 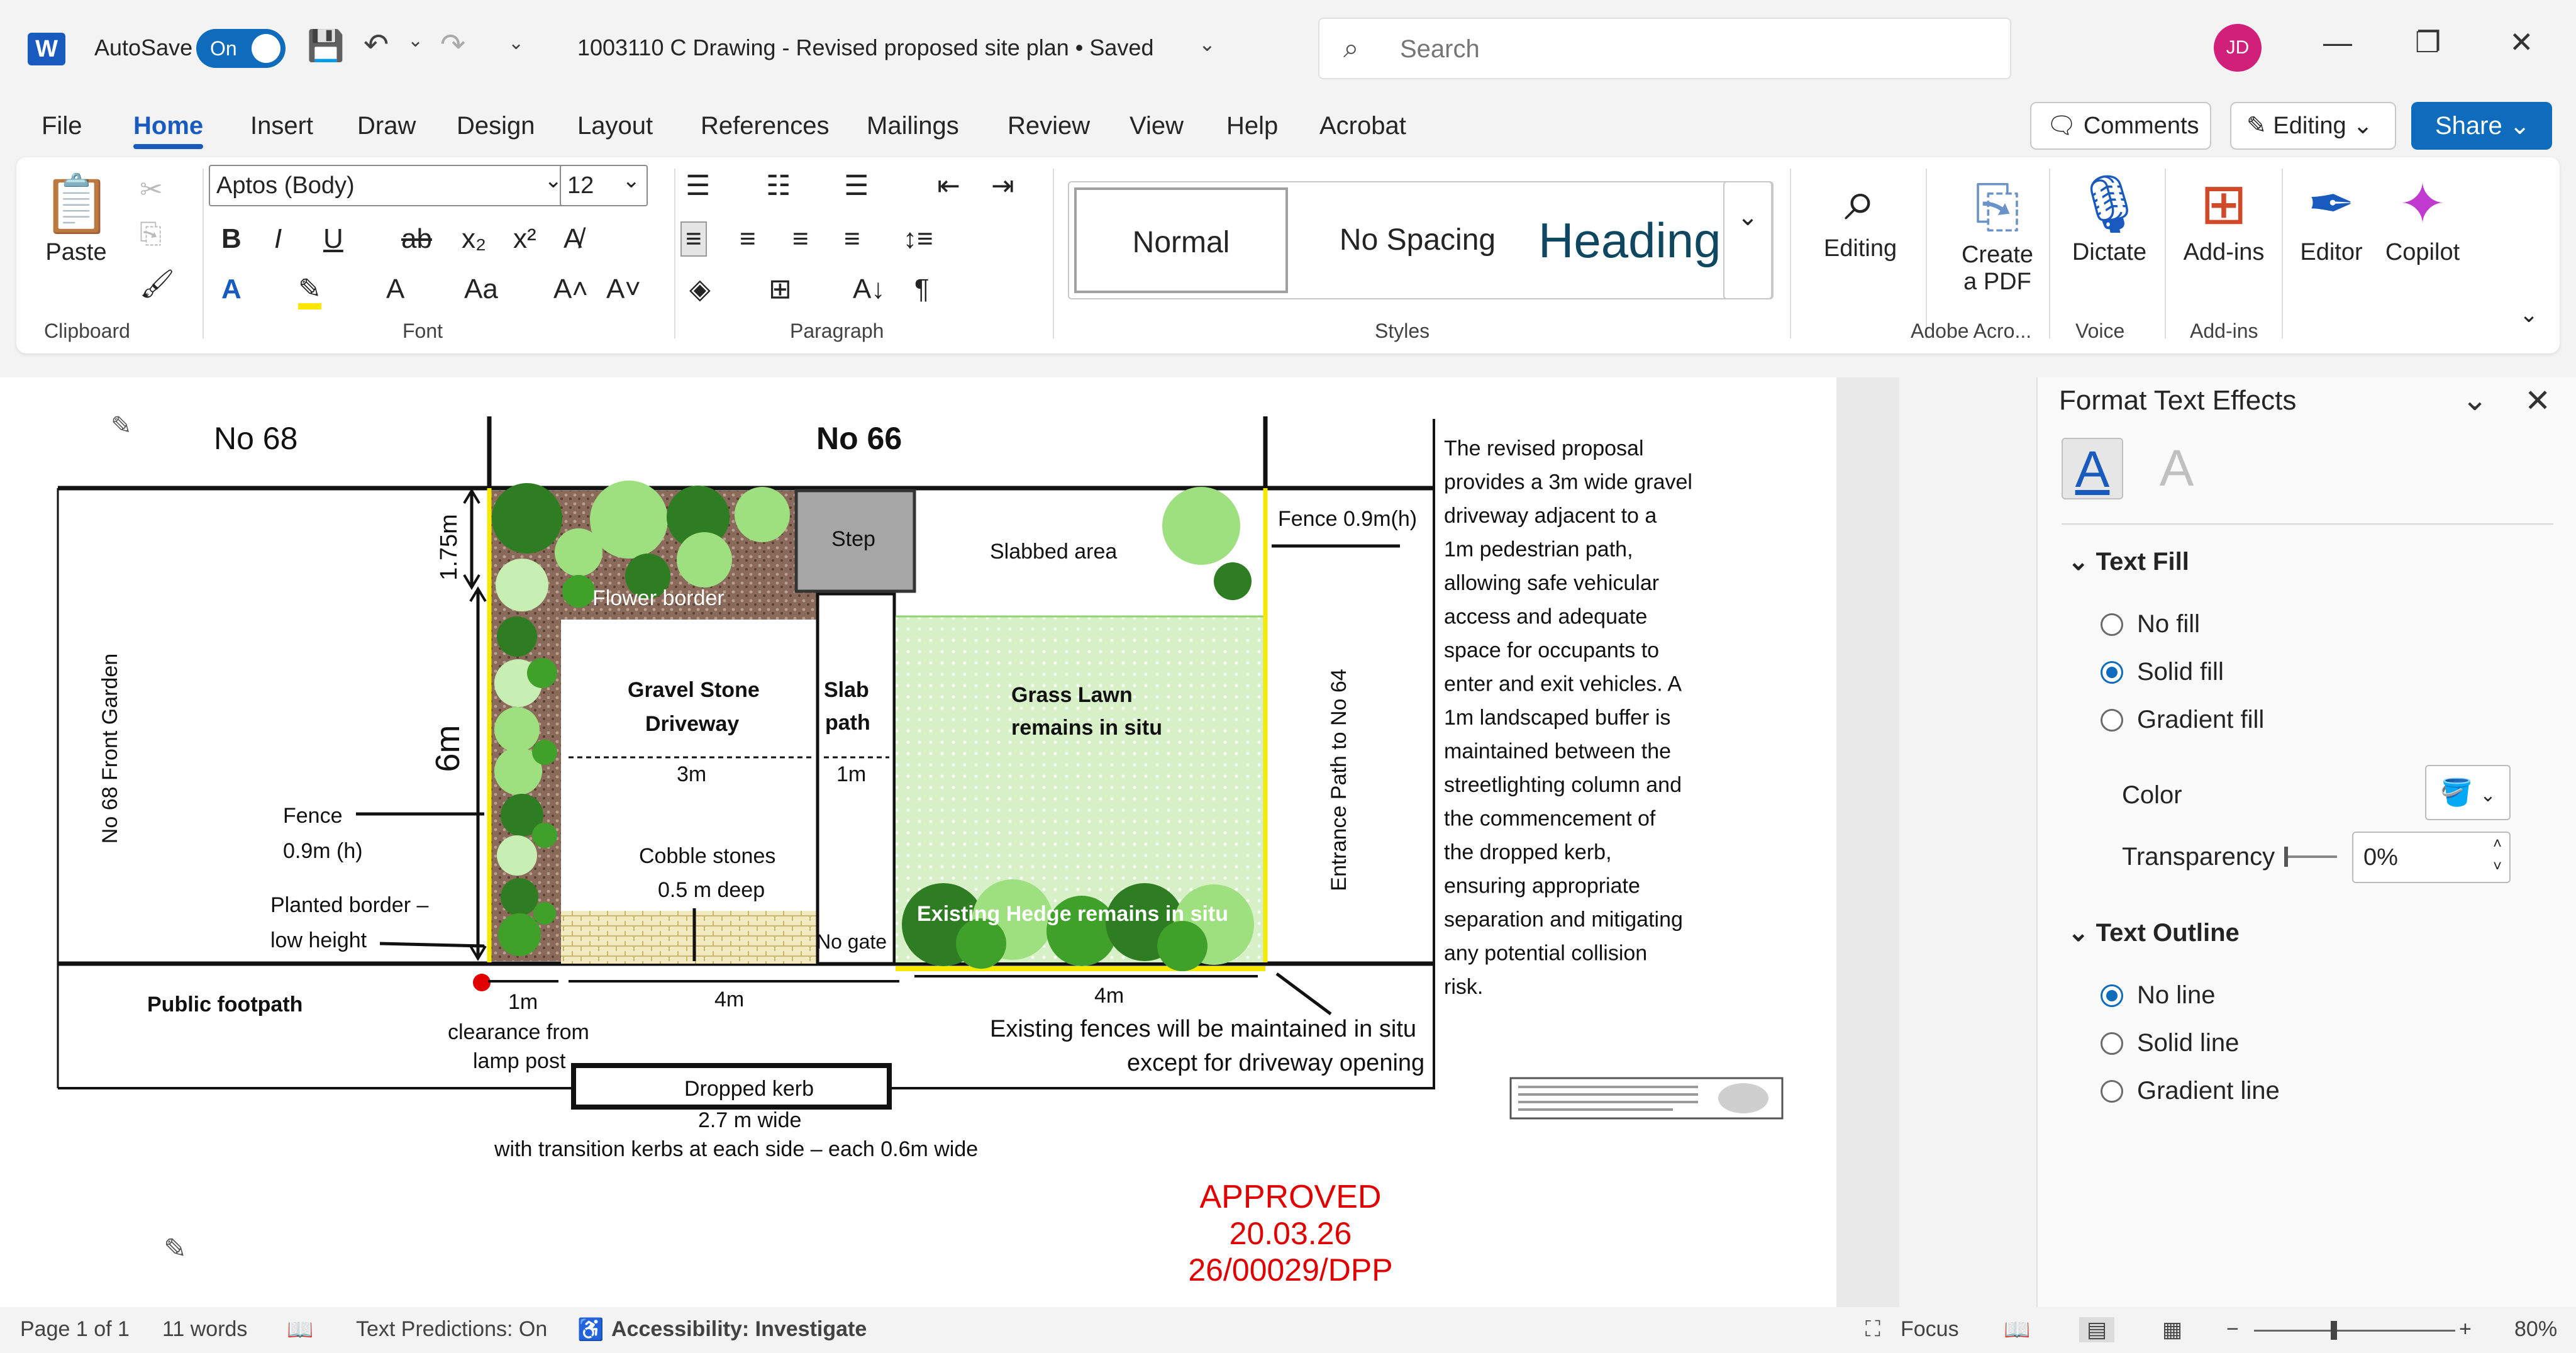 What do you see at coordinates (1628, 240) in the screenshot?
I see `style-heading: Heading 1` at bounding box center [1628, 240].